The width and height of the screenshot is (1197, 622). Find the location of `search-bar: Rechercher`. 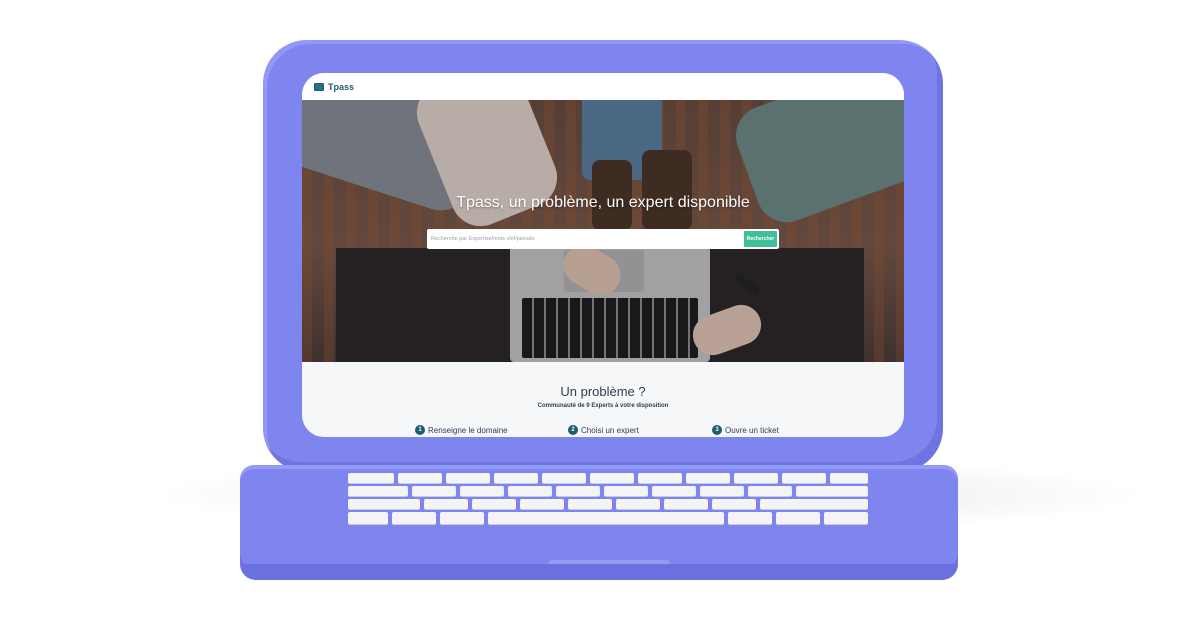

search-bar: Rechercher is located at coordinates (603, 239).